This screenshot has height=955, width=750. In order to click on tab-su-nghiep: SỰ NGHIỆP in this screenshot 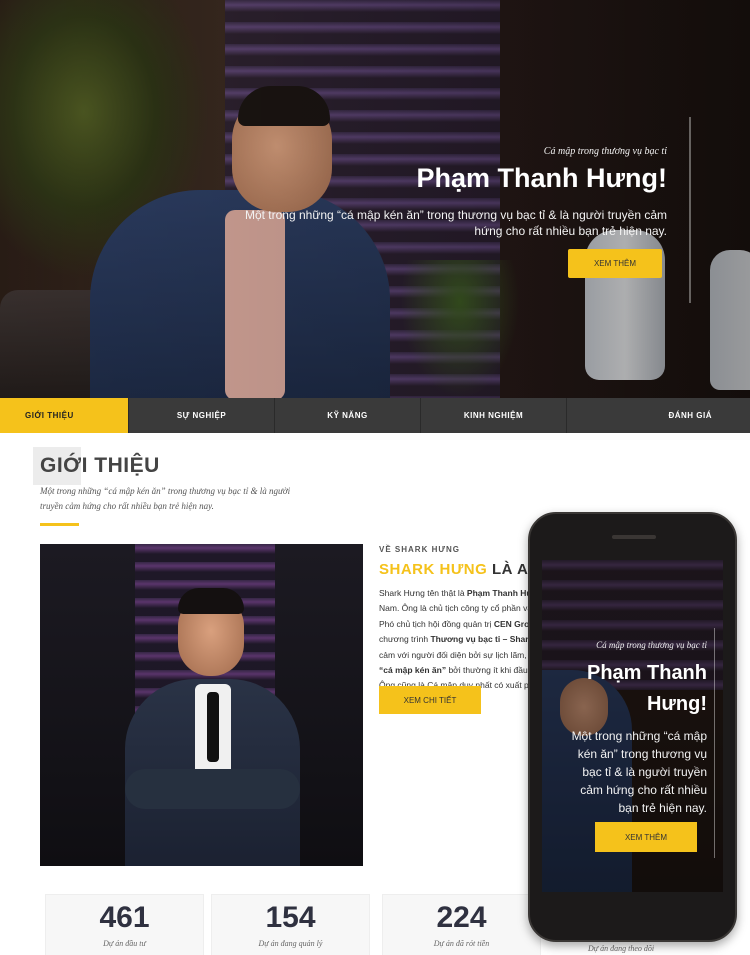, I will do `click(202, 415)`.